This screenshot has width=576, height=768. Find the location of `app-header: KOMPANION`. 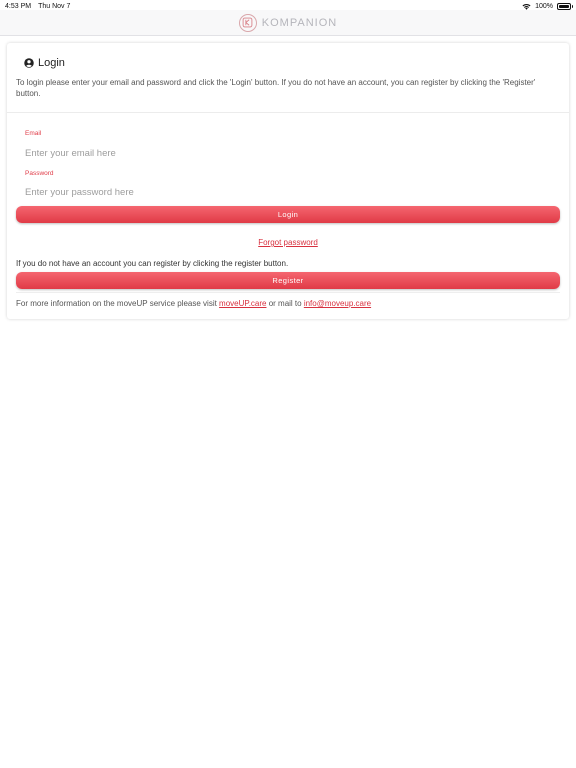

app-header: KOMPANION is located at coordinates (288, 23).